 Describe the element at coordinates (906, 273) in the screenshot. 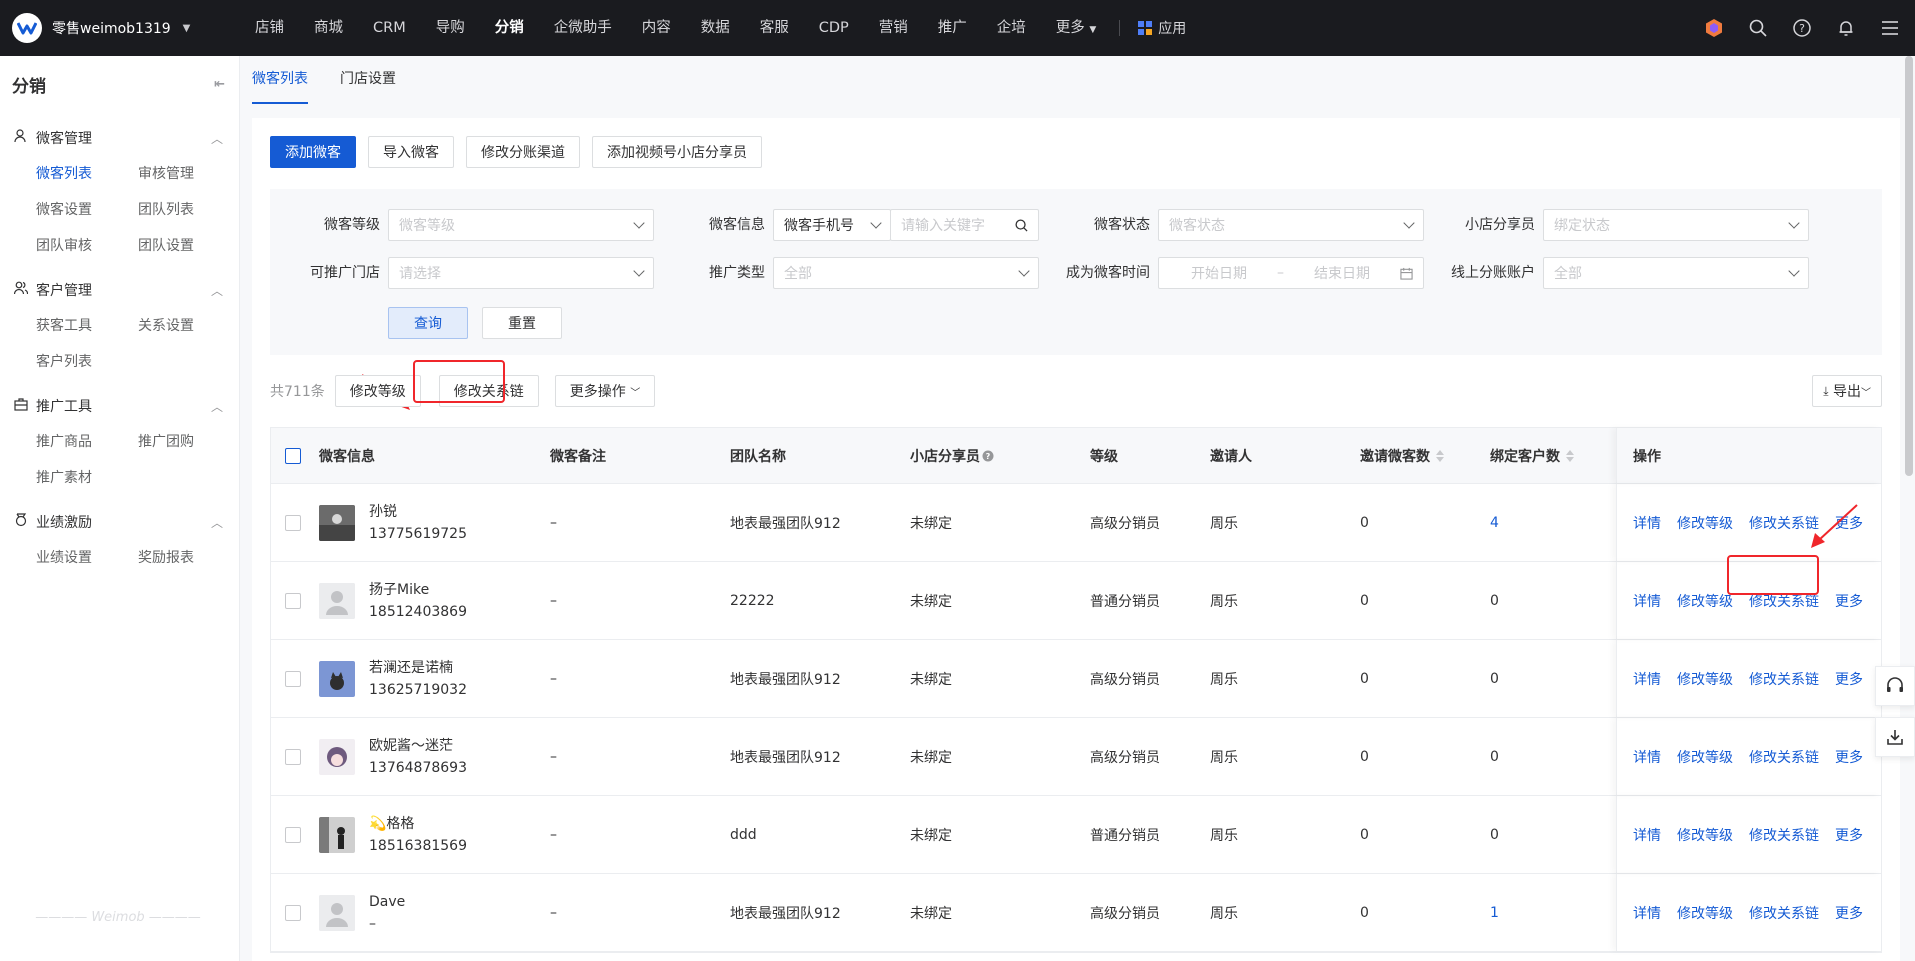

I see `promo-type-select: 全部` at that location.